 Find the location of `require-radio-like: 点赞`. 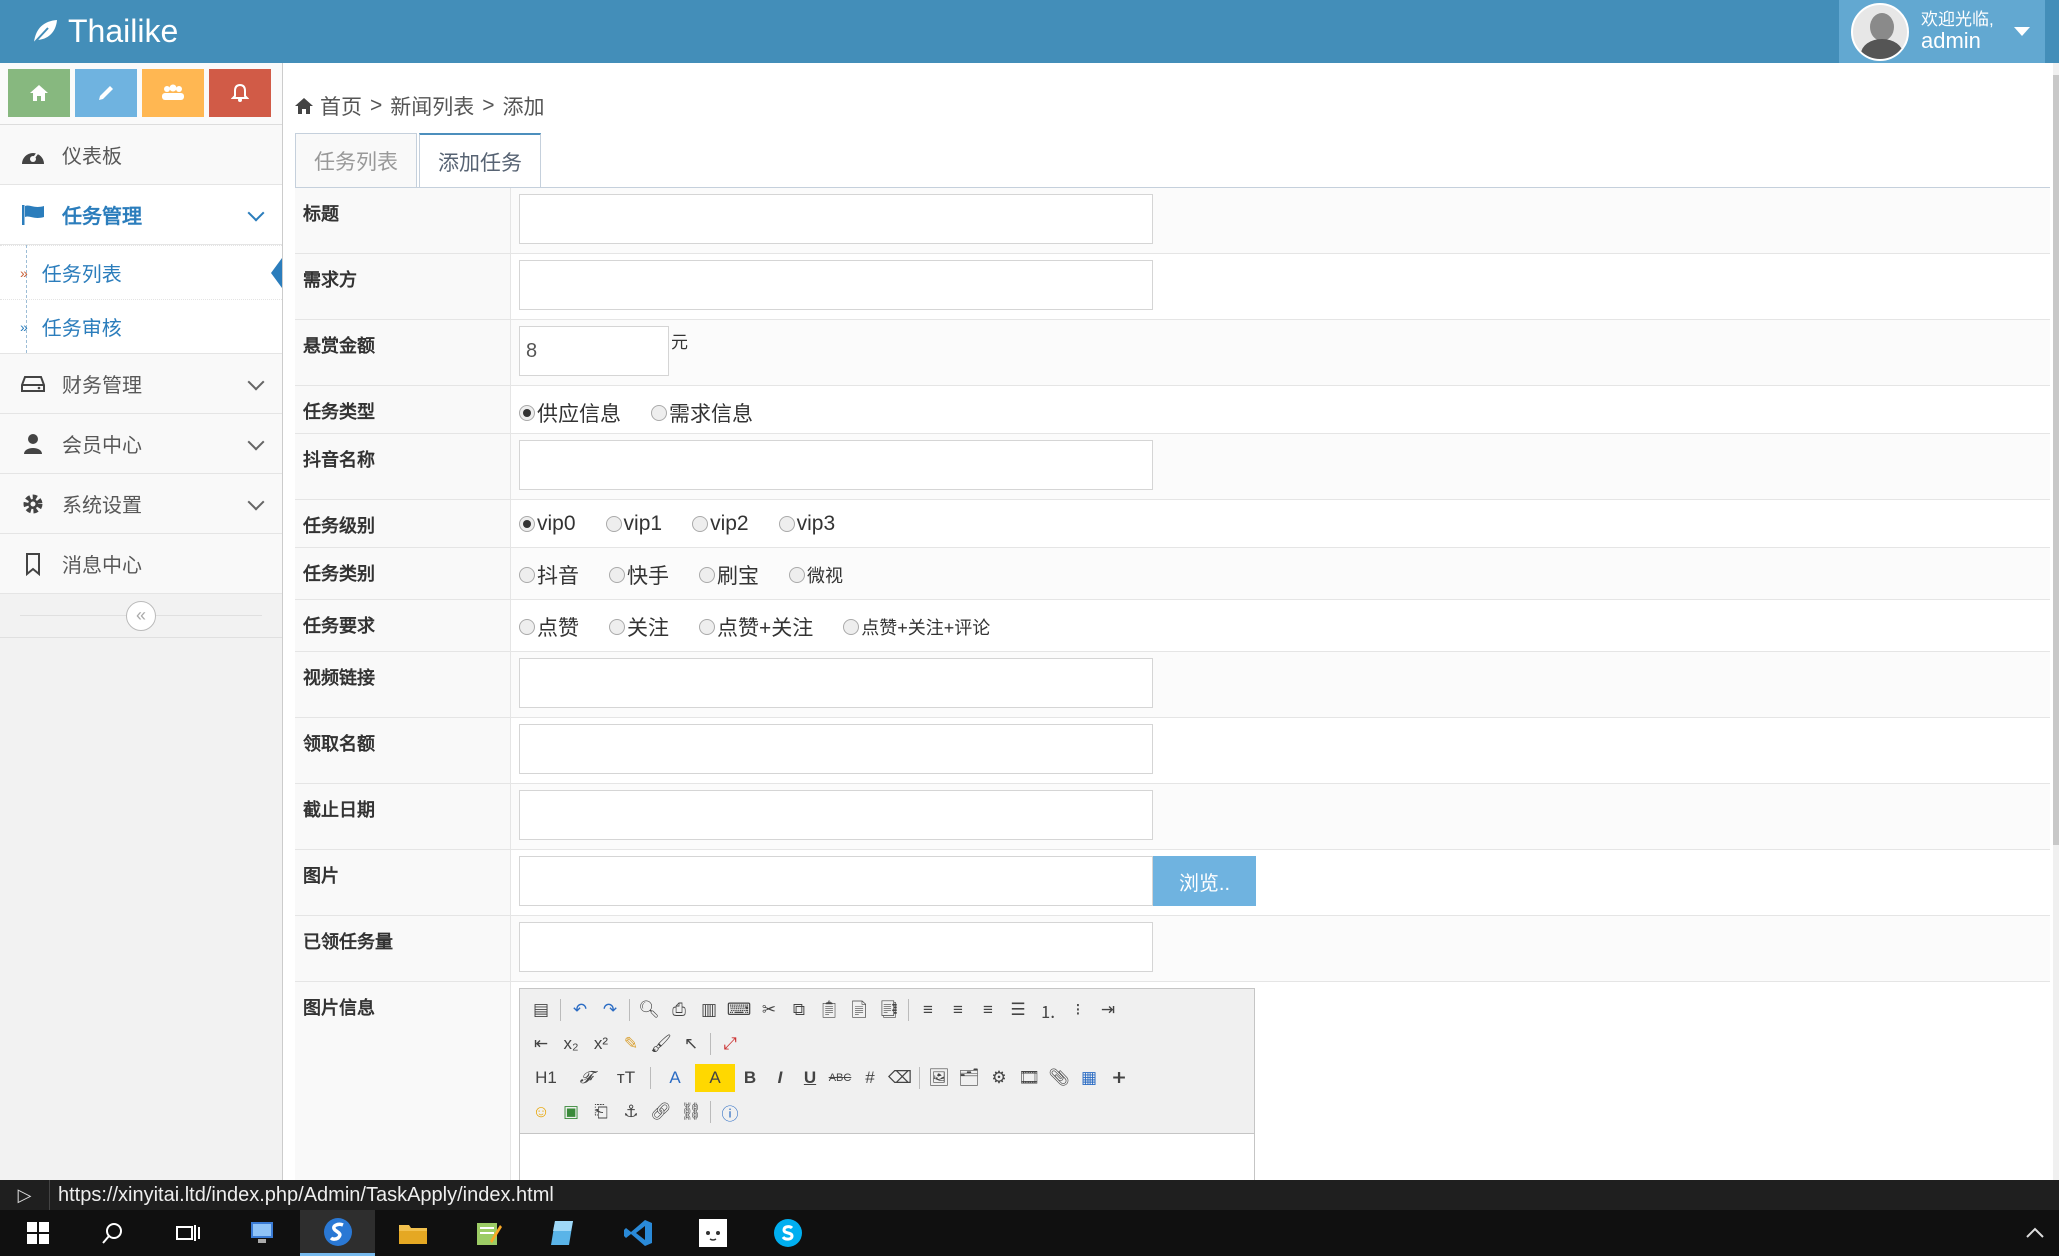

require-radio-like: 点赞 is located at coordinates (549, 627).